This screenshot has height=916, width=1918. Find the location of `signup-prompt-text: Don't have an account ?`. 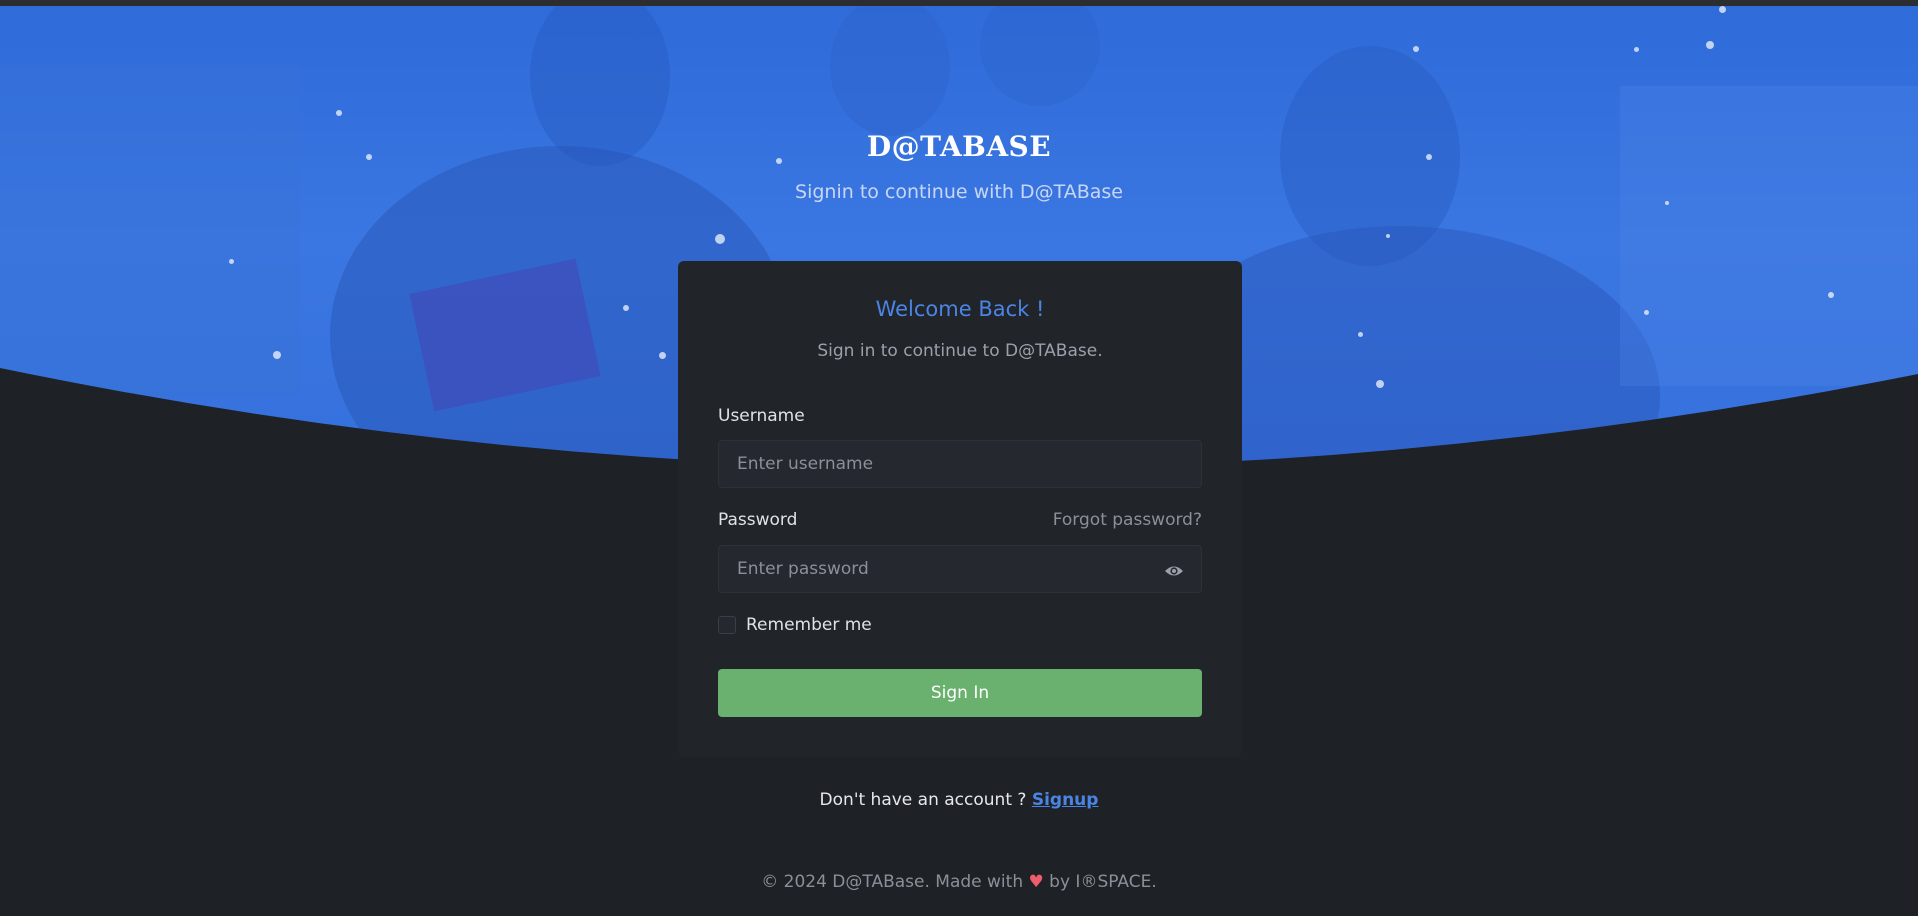

signup-prompt-text: Don't have an account ? is located at coordinates (923, 800).